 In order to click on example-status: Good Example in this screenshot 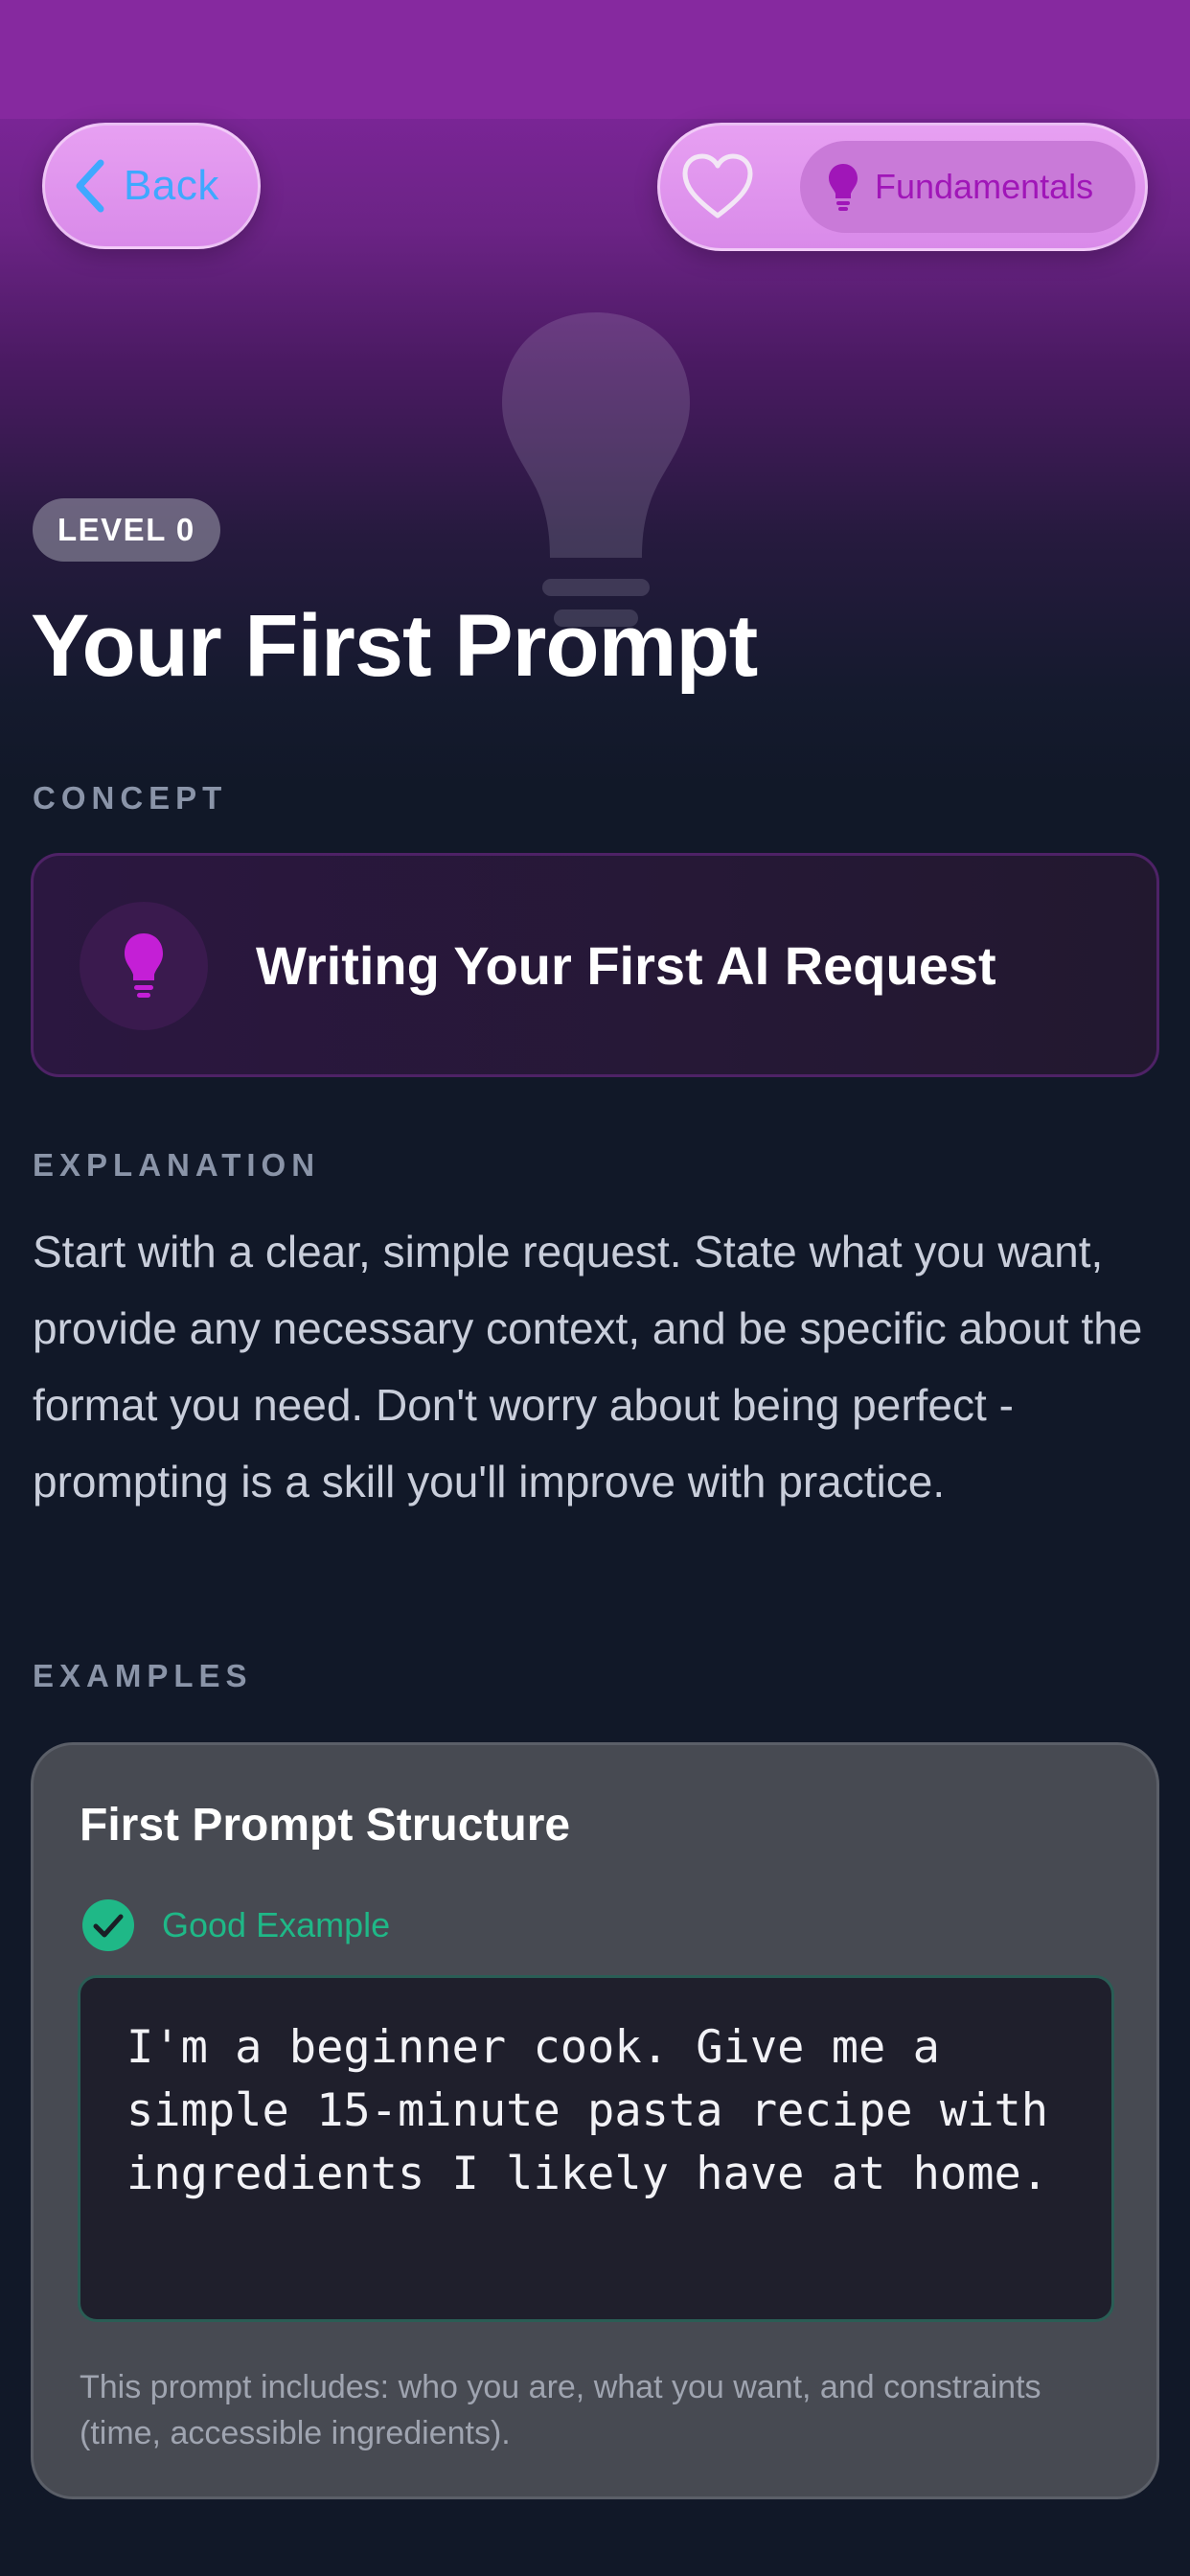, I will do `click(236, 1925)`.